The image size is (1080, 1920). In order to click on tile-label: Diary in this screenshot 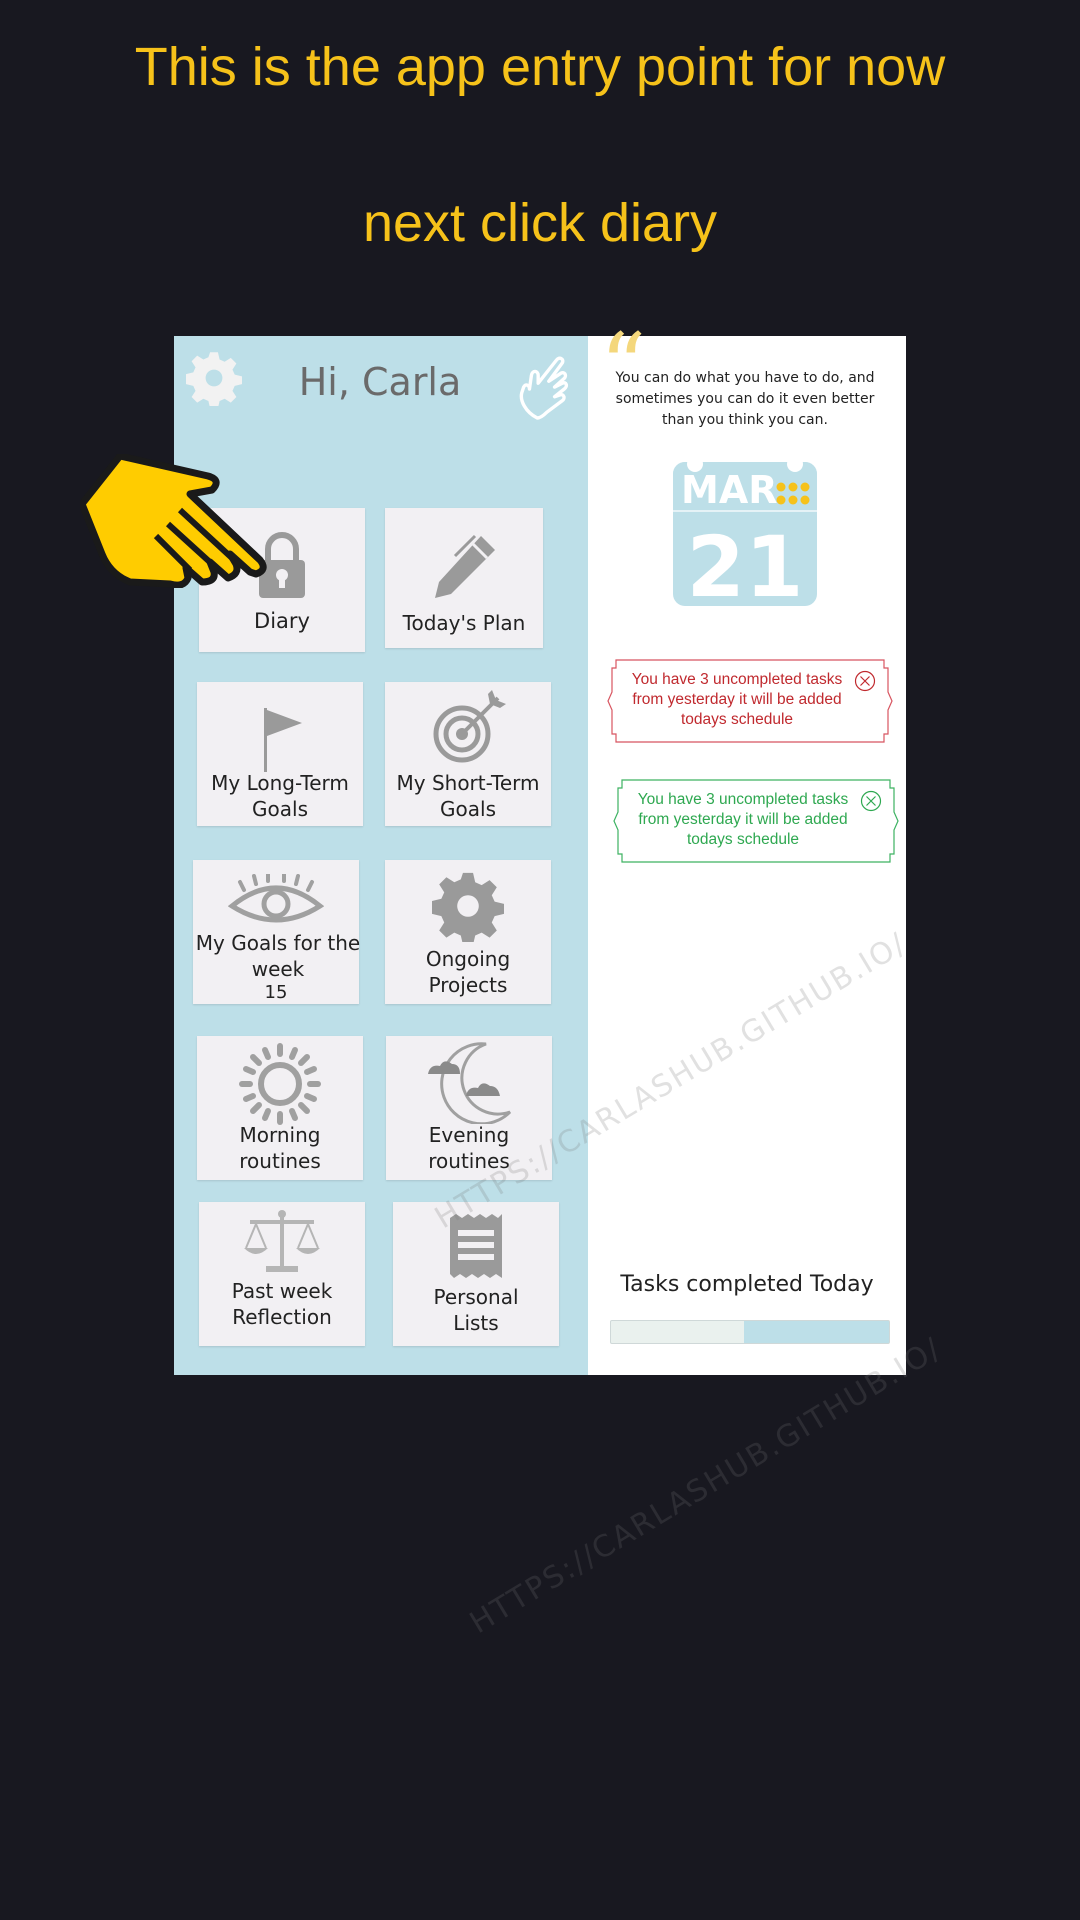, I will do `click(282, 621)`.